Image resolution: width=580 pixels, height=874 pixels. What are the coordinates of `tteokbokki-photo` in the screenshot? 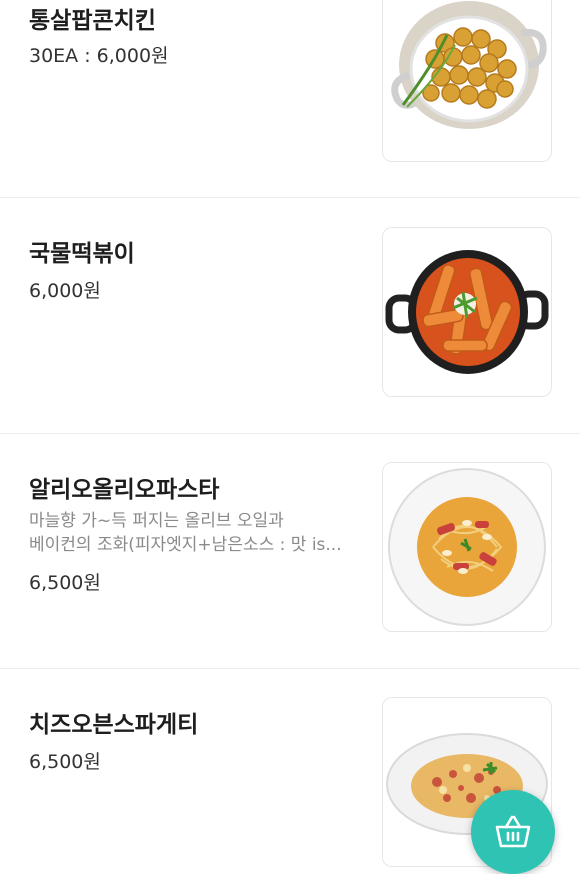 It's located at (467, 312).